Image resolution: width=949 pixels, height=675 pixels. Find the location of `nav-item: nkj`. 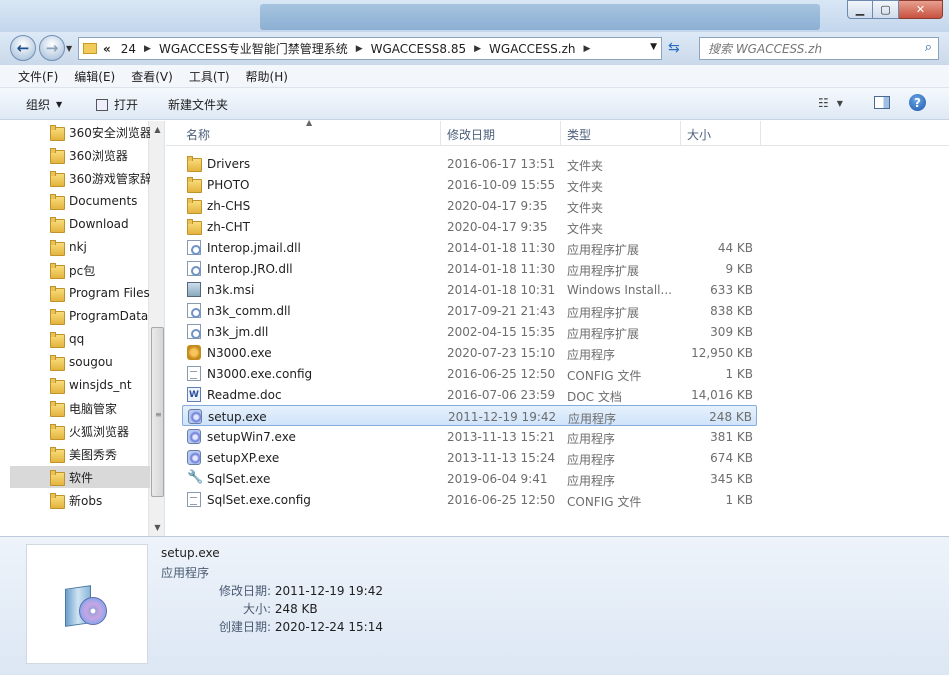

nav-item: nkj is located at coordinates (80, 247).